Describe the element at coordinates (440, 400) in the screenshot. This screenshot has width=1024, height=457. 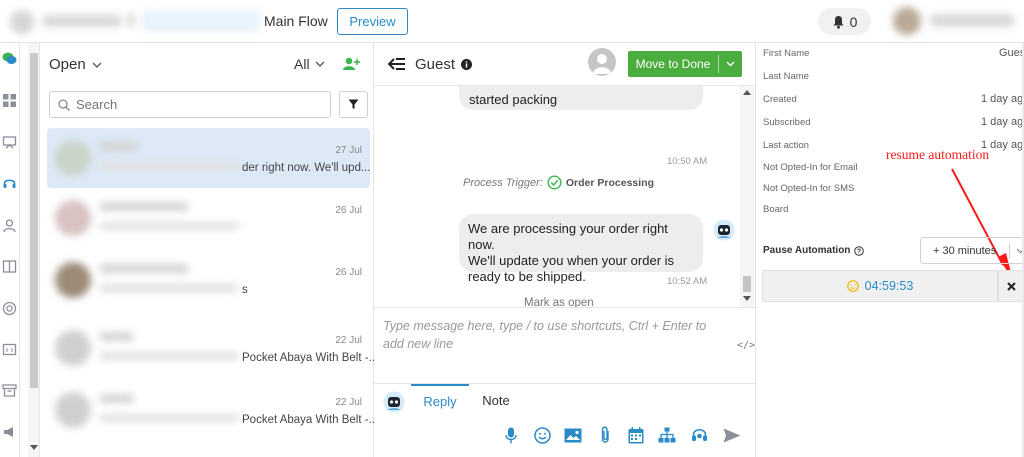
I see `tab-reply: Reply` at that location.